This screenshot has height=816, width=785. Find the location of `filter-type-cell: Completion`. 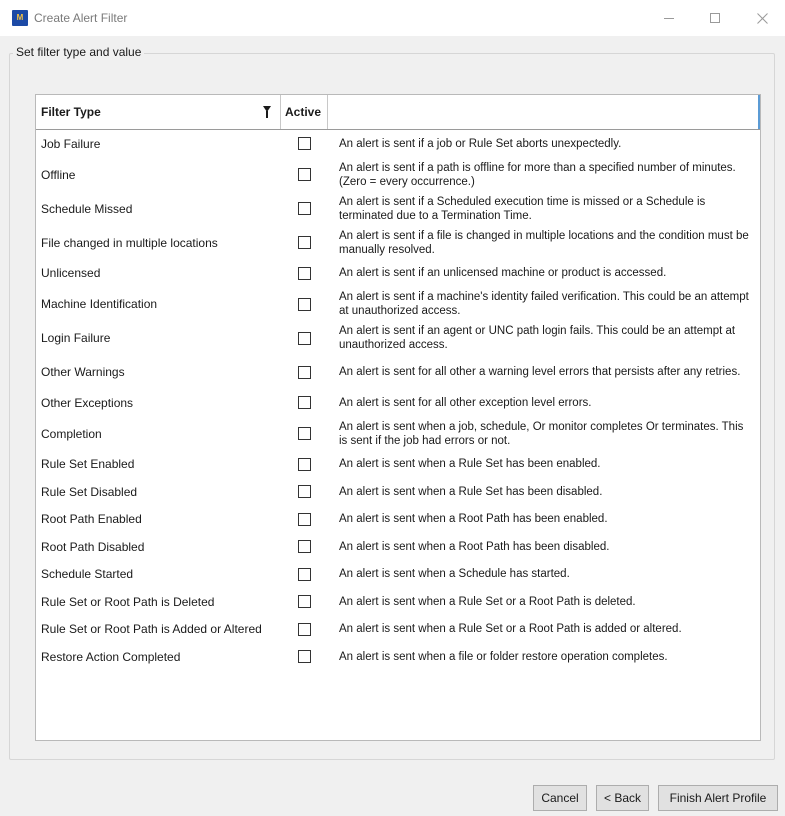

filter-type-cell: Completion is located at coordinates (71, 433).